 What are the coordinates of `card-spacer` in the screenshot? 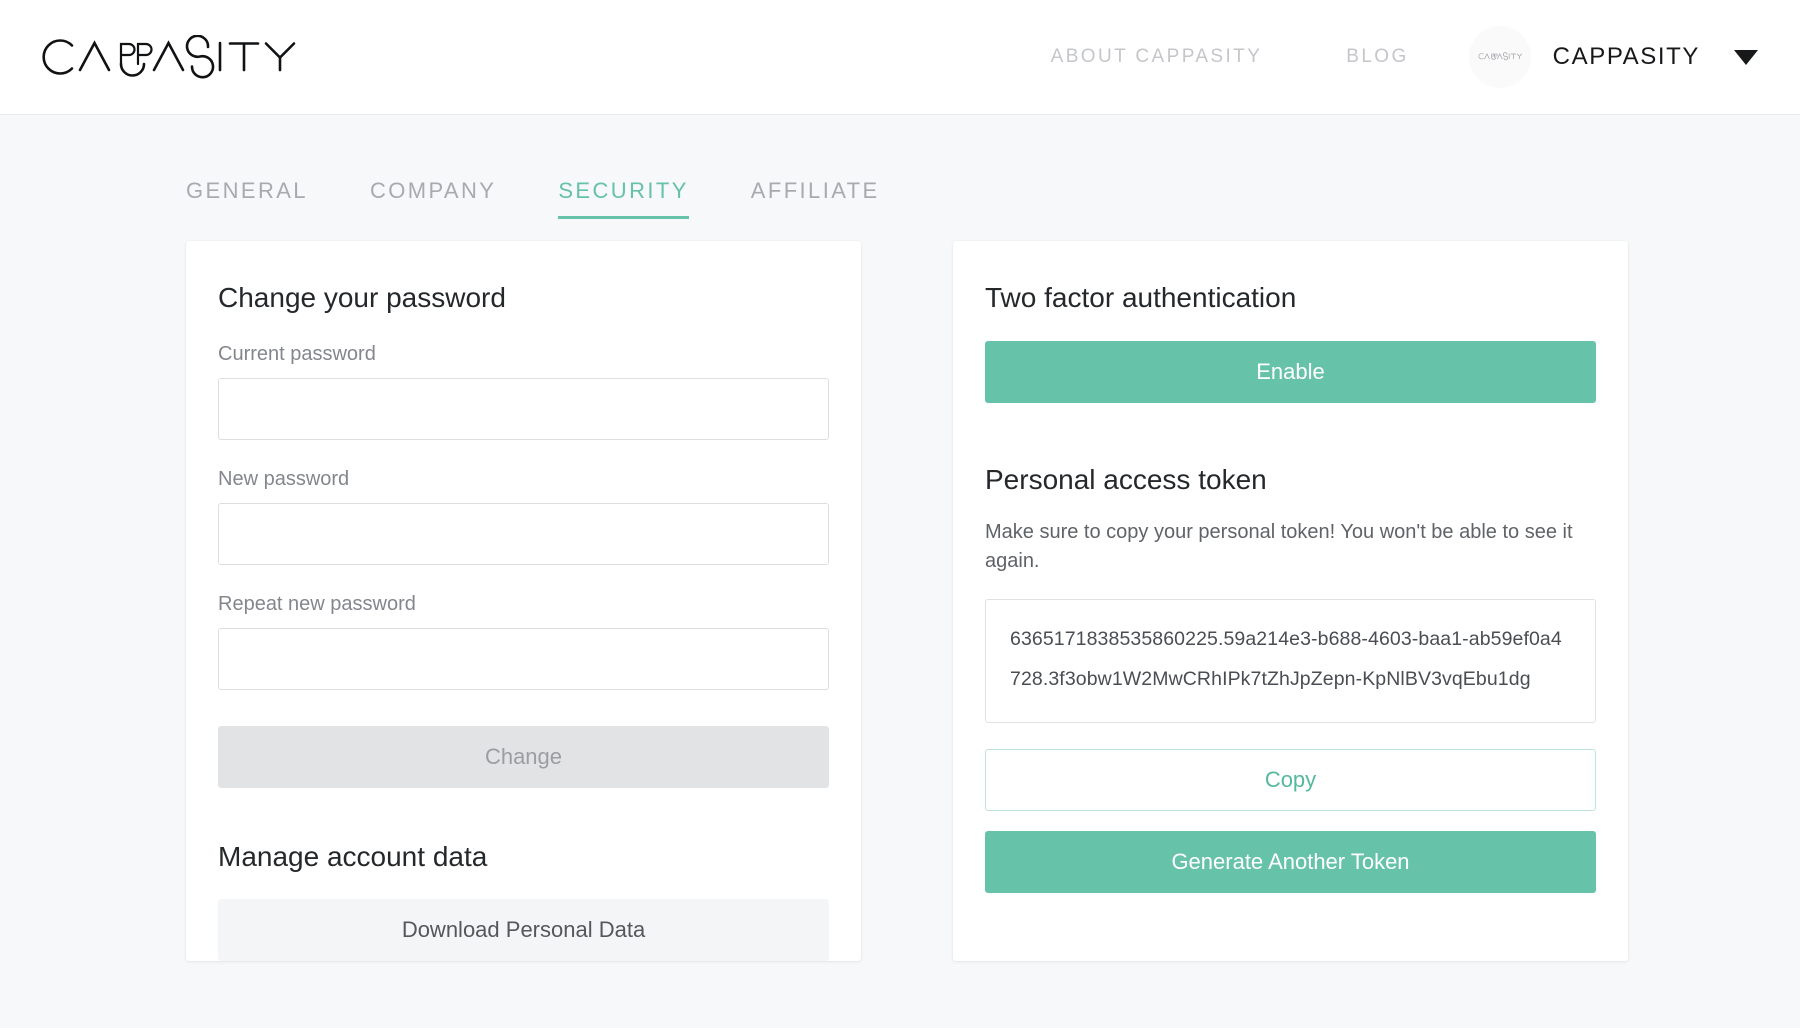 It's located at (523, 814).